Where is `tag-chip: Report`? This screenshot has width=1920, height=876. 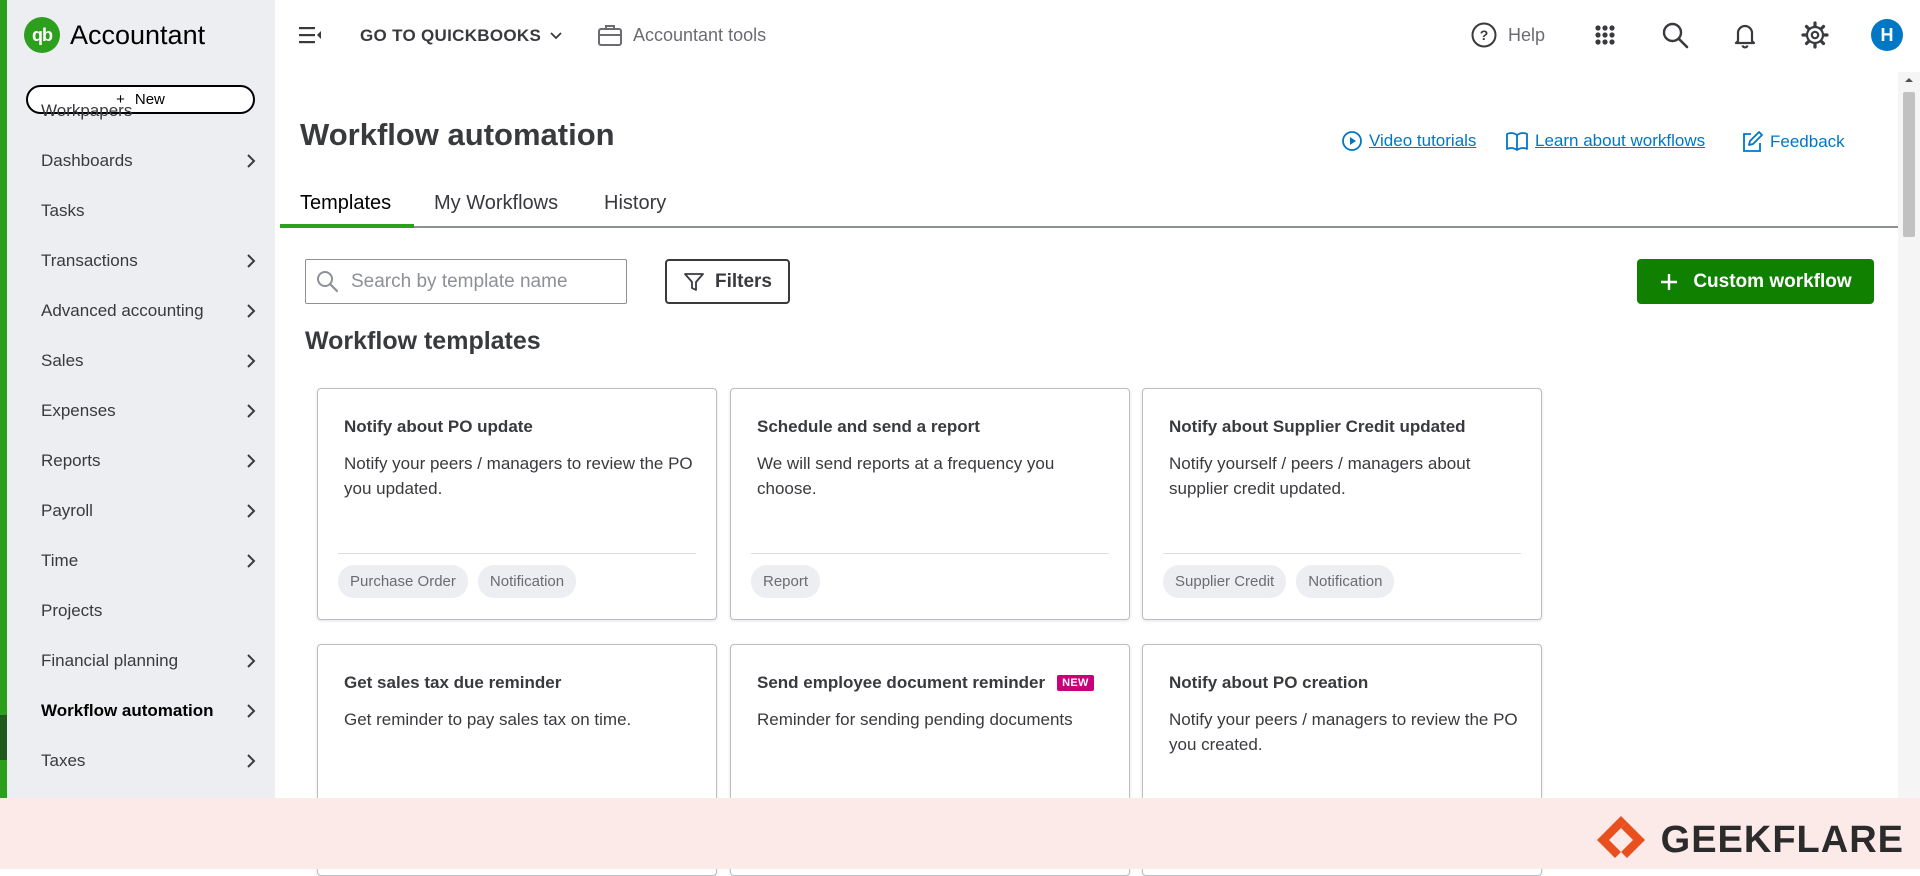 tag-chip: Report is located at coordinates (786, 581).